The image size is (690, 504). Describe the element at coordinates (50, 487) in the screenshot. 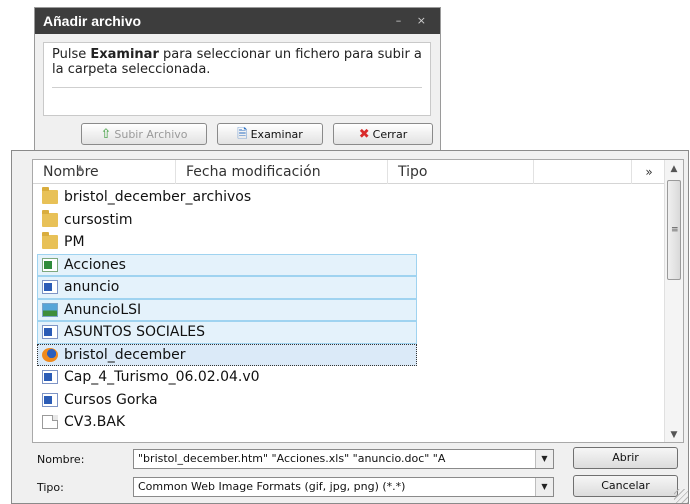

I see `filetype-label: Tipo:` at that location.